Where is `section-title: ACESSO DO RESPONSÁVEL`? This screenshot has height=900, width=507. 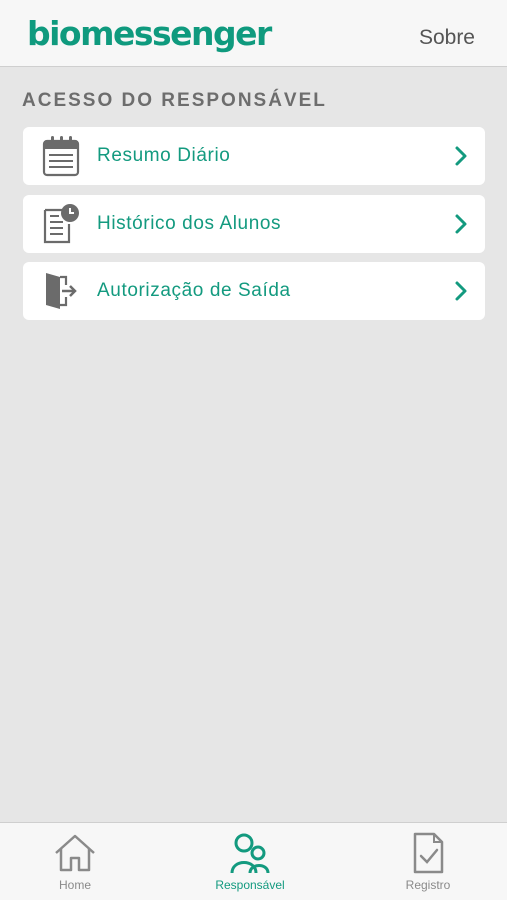
section-title: ACESSO DO RESPONSÁVEL is located at coordinates (174, 100).